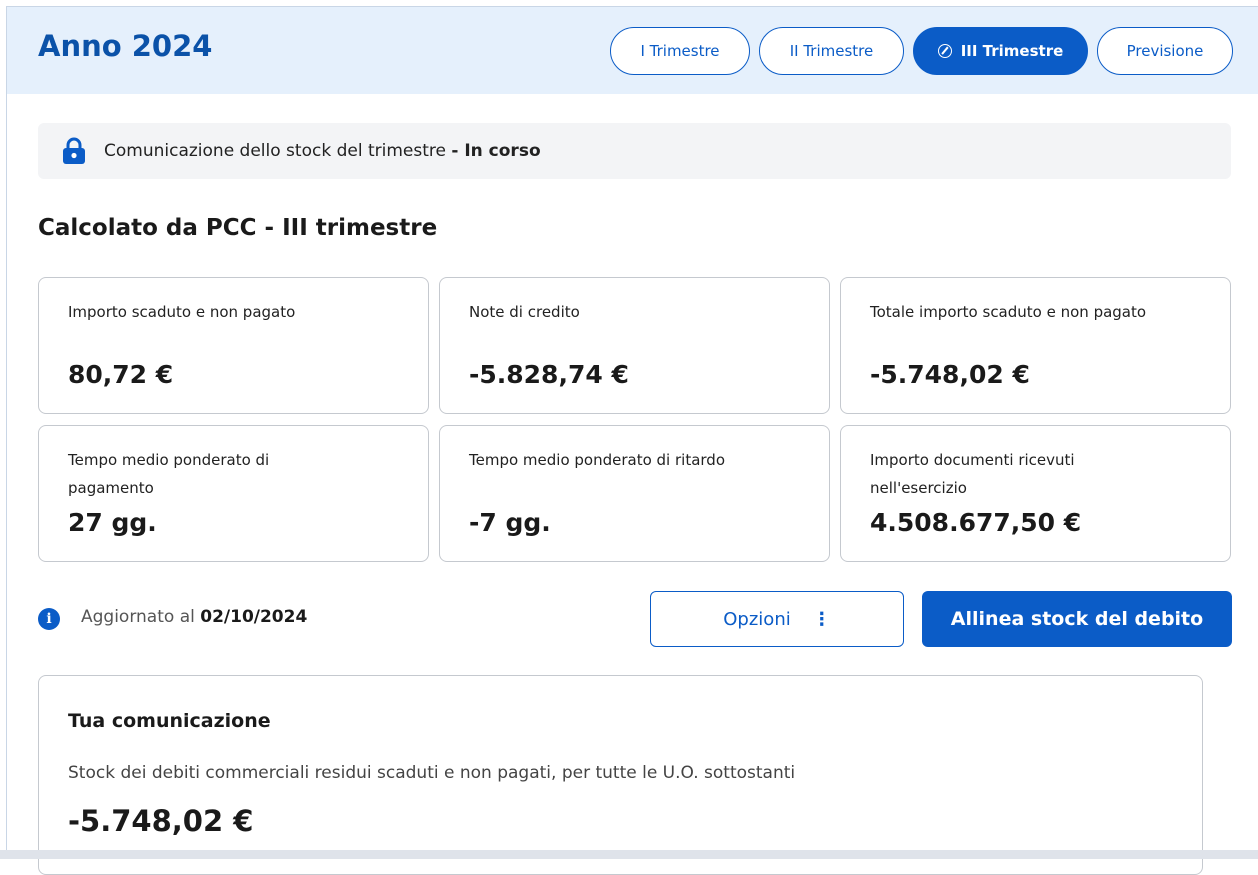 The height and width of the screenshot is (875, 1258). Describe the element at coordinates (169, 721) in the screenshot. I see `communication-title: Tua comunicazione` at that location.